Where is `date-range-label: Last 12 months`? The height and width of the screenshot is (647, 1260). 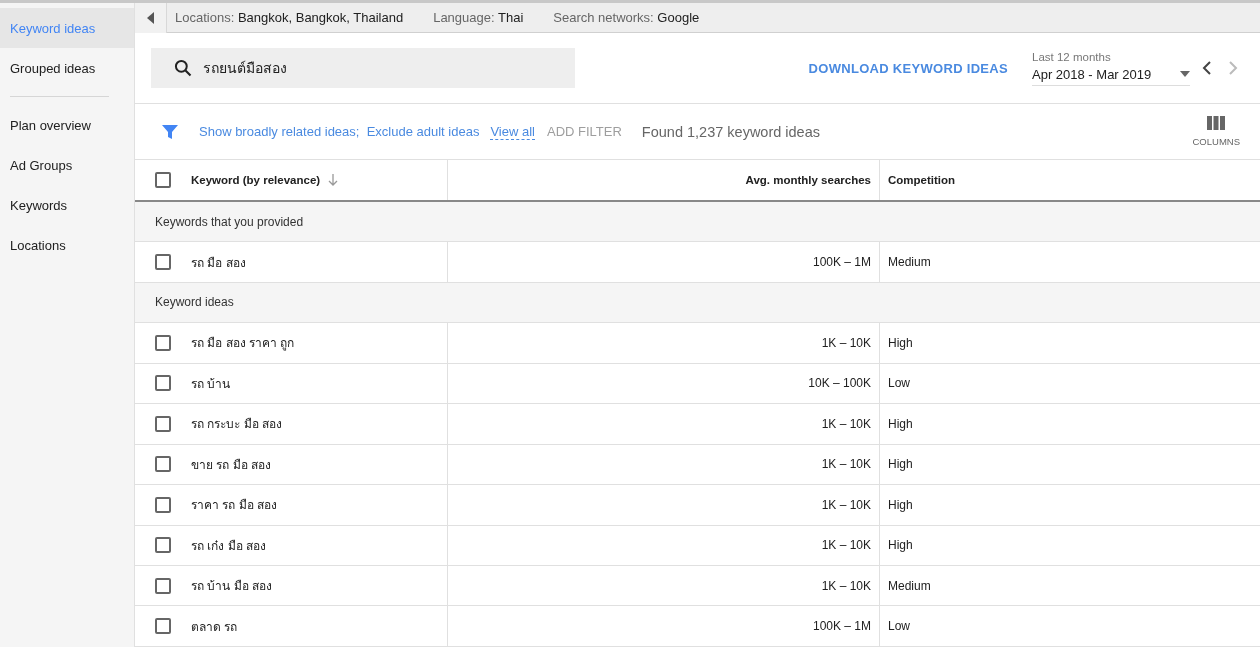 date-range-label: Last 12 months is located at coordinates (1072, 56).